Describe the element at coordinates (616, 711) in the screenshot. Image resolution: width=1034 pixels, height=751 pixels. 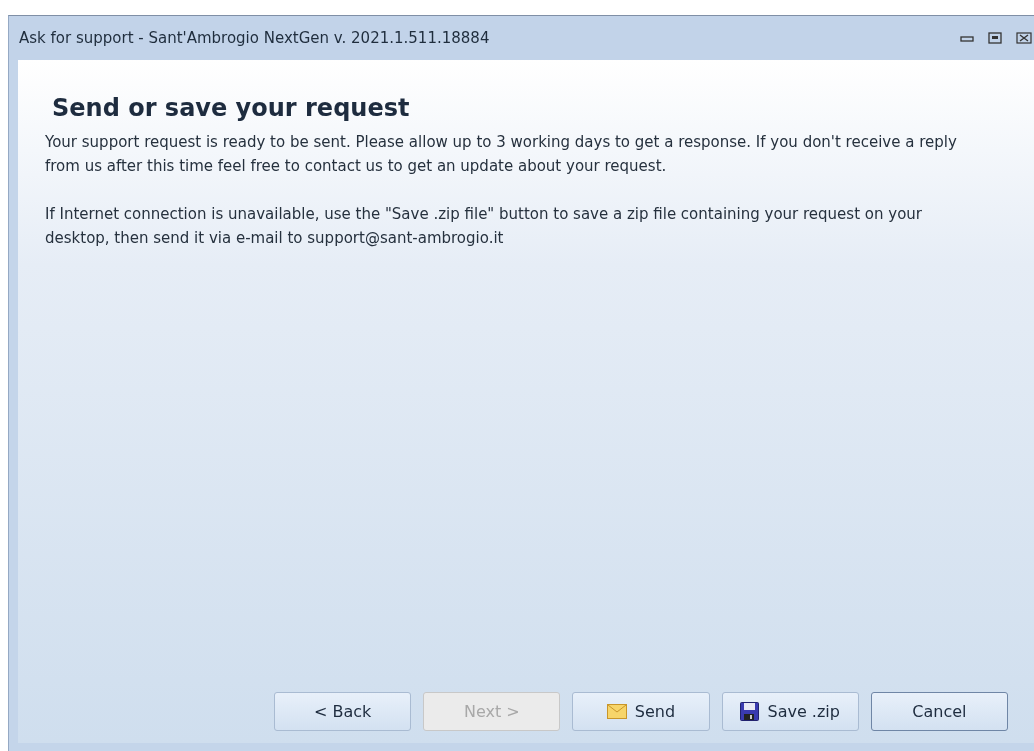
I see `envelope-icon` at that location.